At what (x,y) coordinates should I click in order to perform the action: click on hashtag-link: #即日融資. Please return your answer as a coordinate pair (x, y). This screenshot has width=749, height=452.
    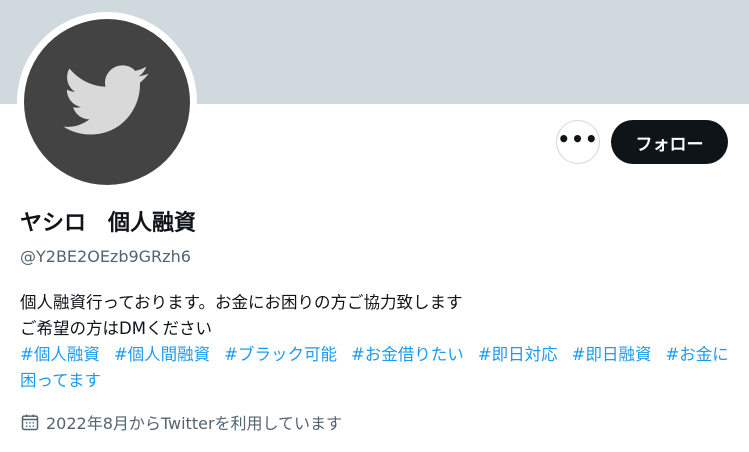
    Looking at the image, I should click on (612, 354).